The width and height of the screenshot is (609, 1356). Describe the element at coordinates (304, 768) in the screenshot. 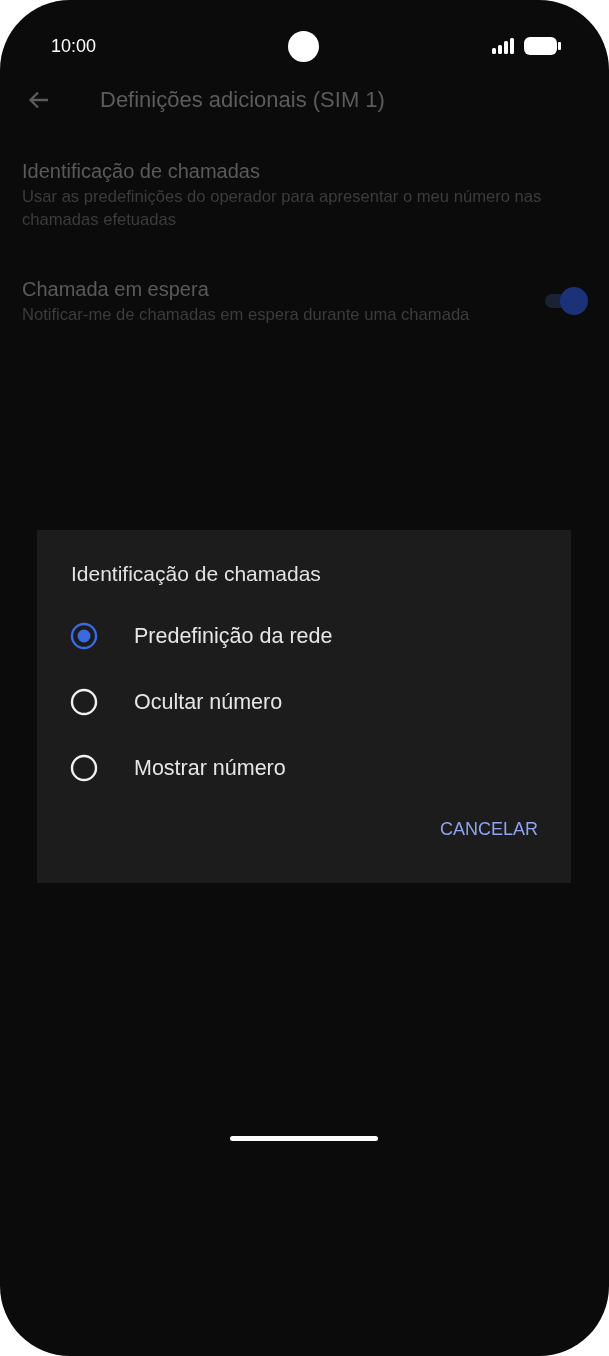

I see `radio-option: Mostrar número` at that location.